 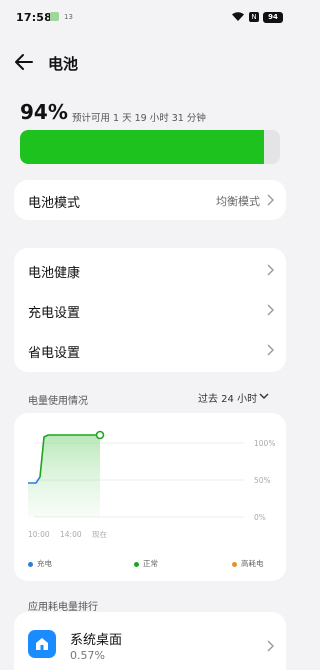 I want to click on battery-level-bar, so click(x=150, y=147).